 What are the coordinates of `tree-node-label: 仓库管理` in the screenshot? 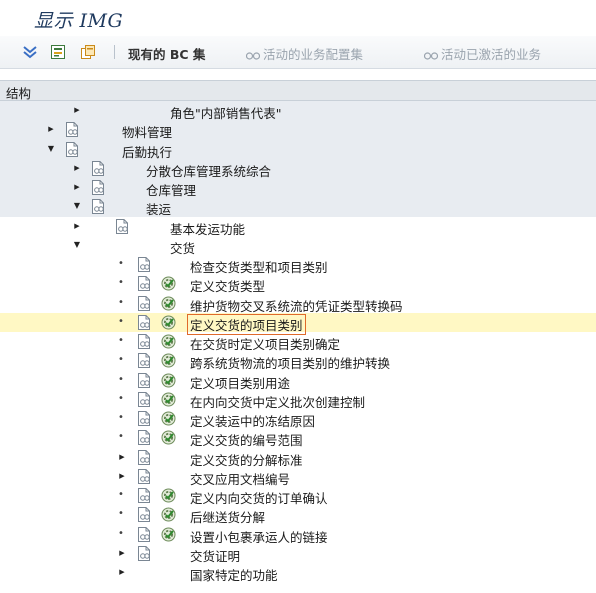 It's located at (171, 189).